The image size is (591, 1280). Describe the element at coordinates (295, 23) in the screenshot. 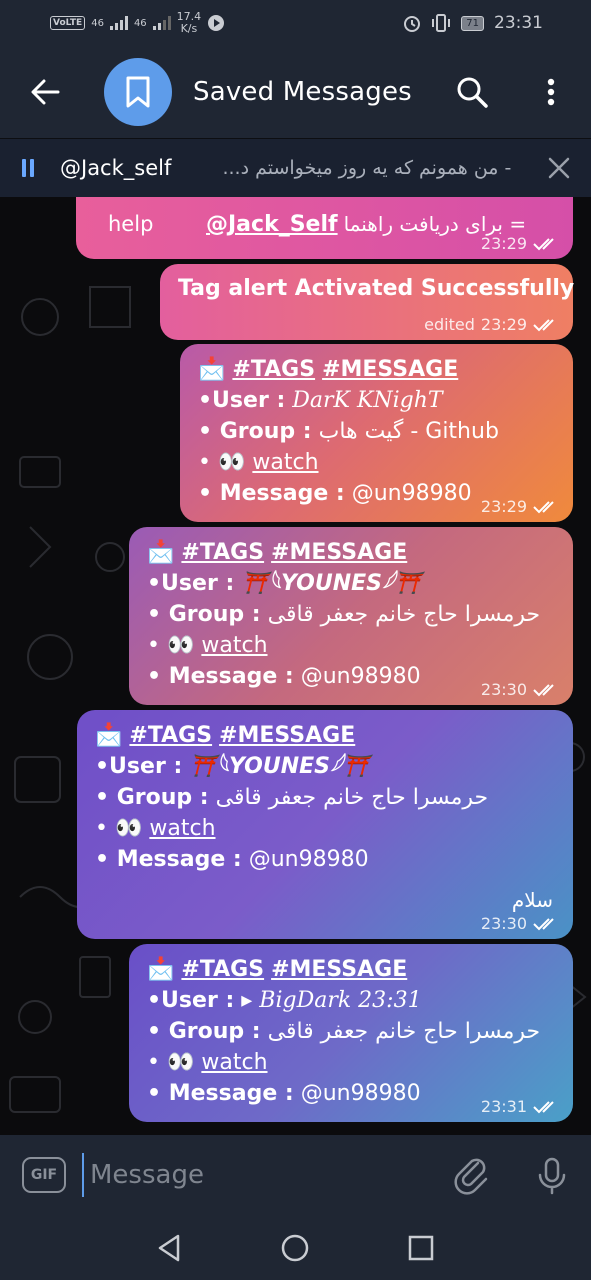

I see `status-bar: VoLTE 46 46 17.4 K/s 71 23:31` at that location.